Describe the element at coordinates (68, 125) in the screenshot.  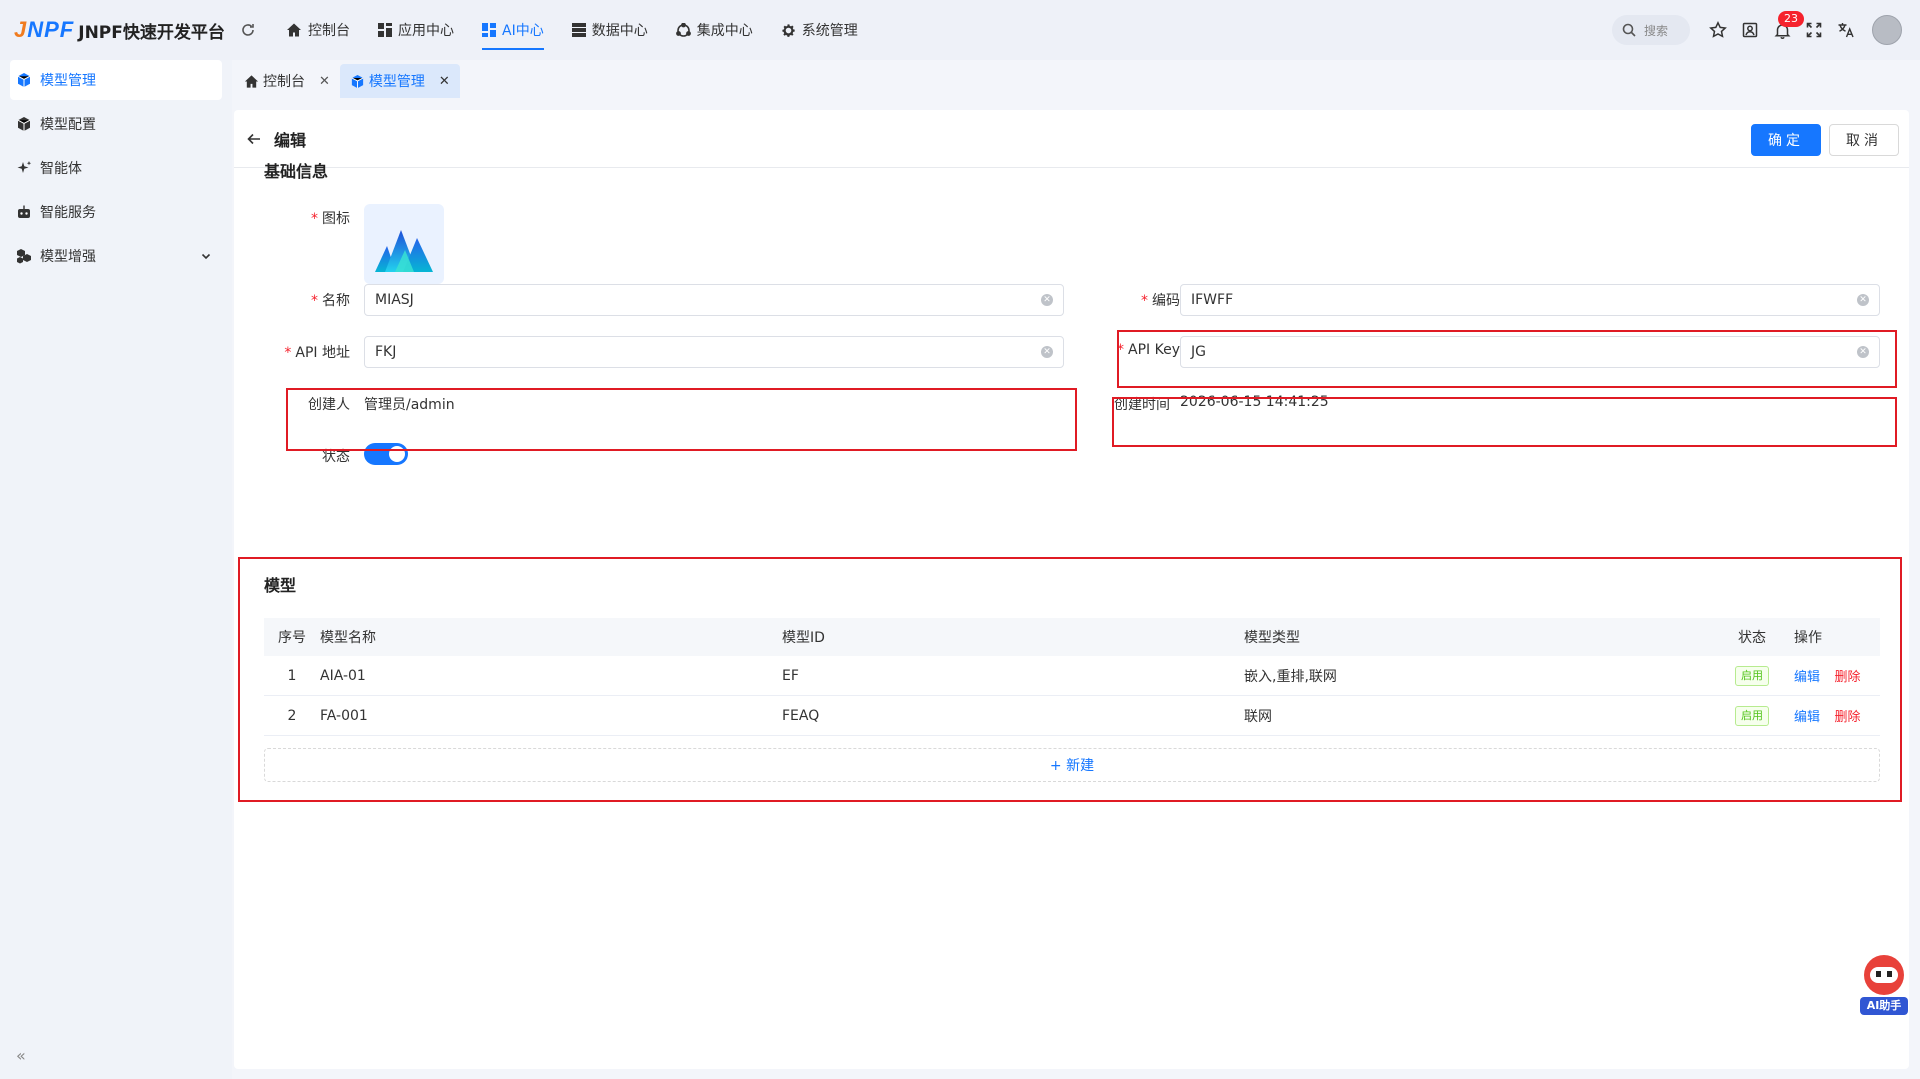
I see `sidebar-item-label: 模型配置` at that location.